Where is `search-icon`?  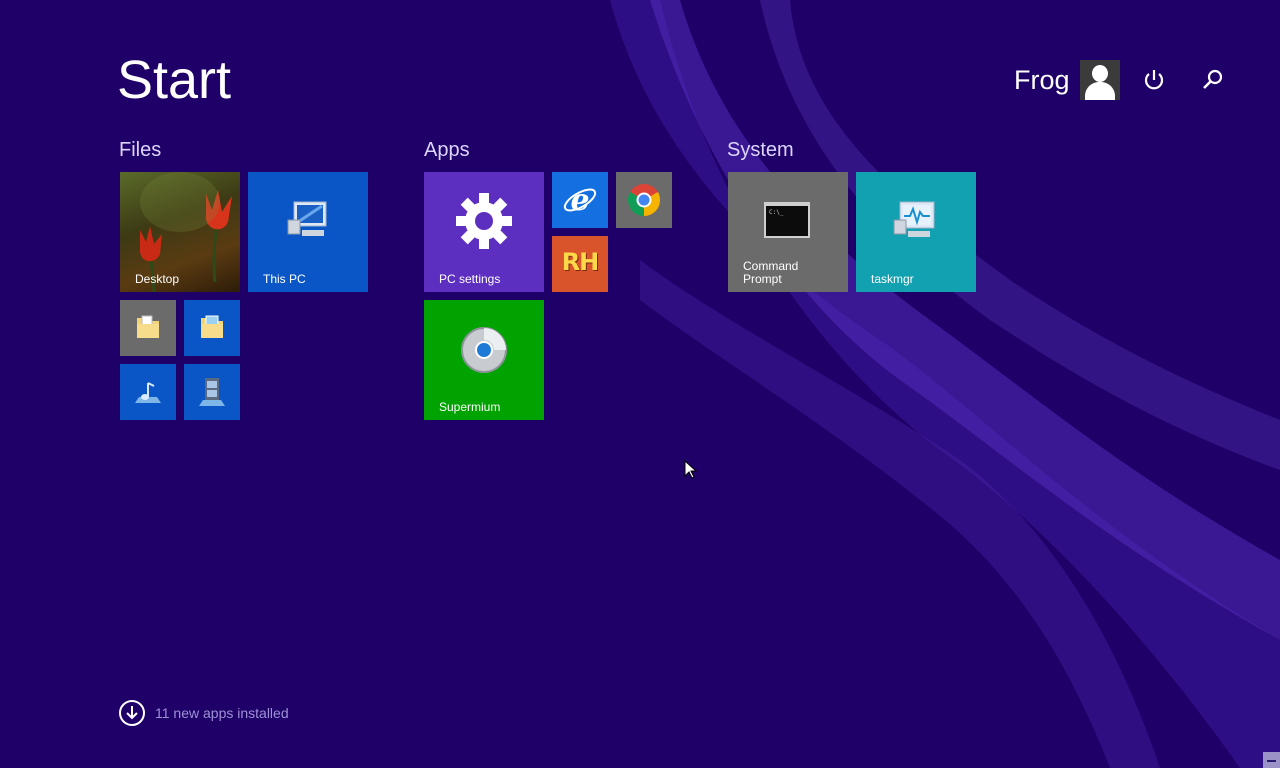 search-icon is located at coordinates (1213, 80).